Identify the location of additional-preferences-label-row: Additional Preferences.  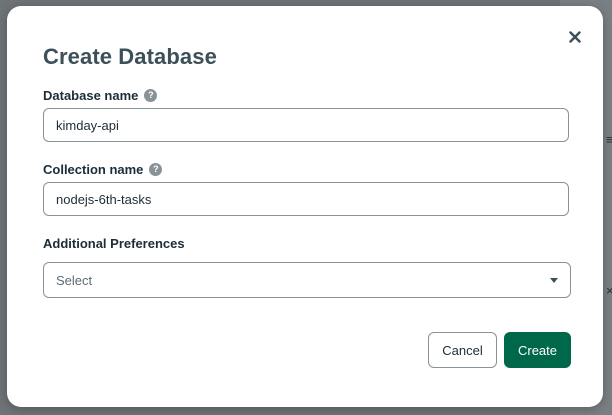
(114, 243).